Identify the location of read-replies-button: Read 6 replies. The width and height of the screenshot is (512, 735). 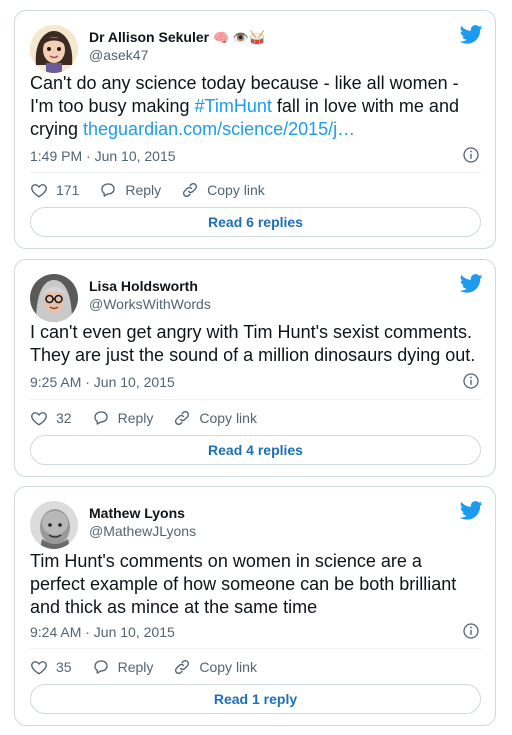
(255, 222).